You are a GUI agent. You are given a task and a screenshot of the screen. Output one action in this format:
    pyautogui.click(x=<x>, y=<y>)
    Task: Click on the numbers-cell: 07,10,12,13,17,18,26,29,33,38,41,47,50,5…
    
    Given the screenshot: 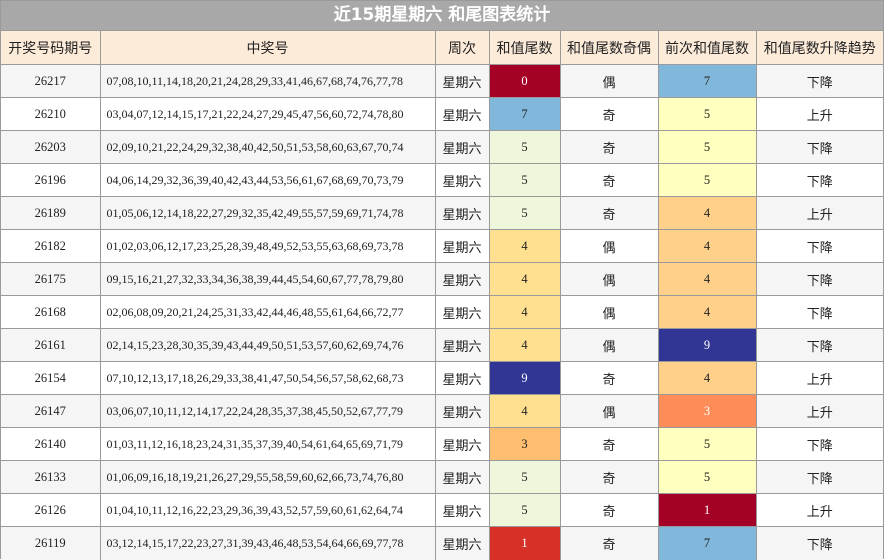 What is the action you would take?
    pyautogui.click(x=267, y=378)
    